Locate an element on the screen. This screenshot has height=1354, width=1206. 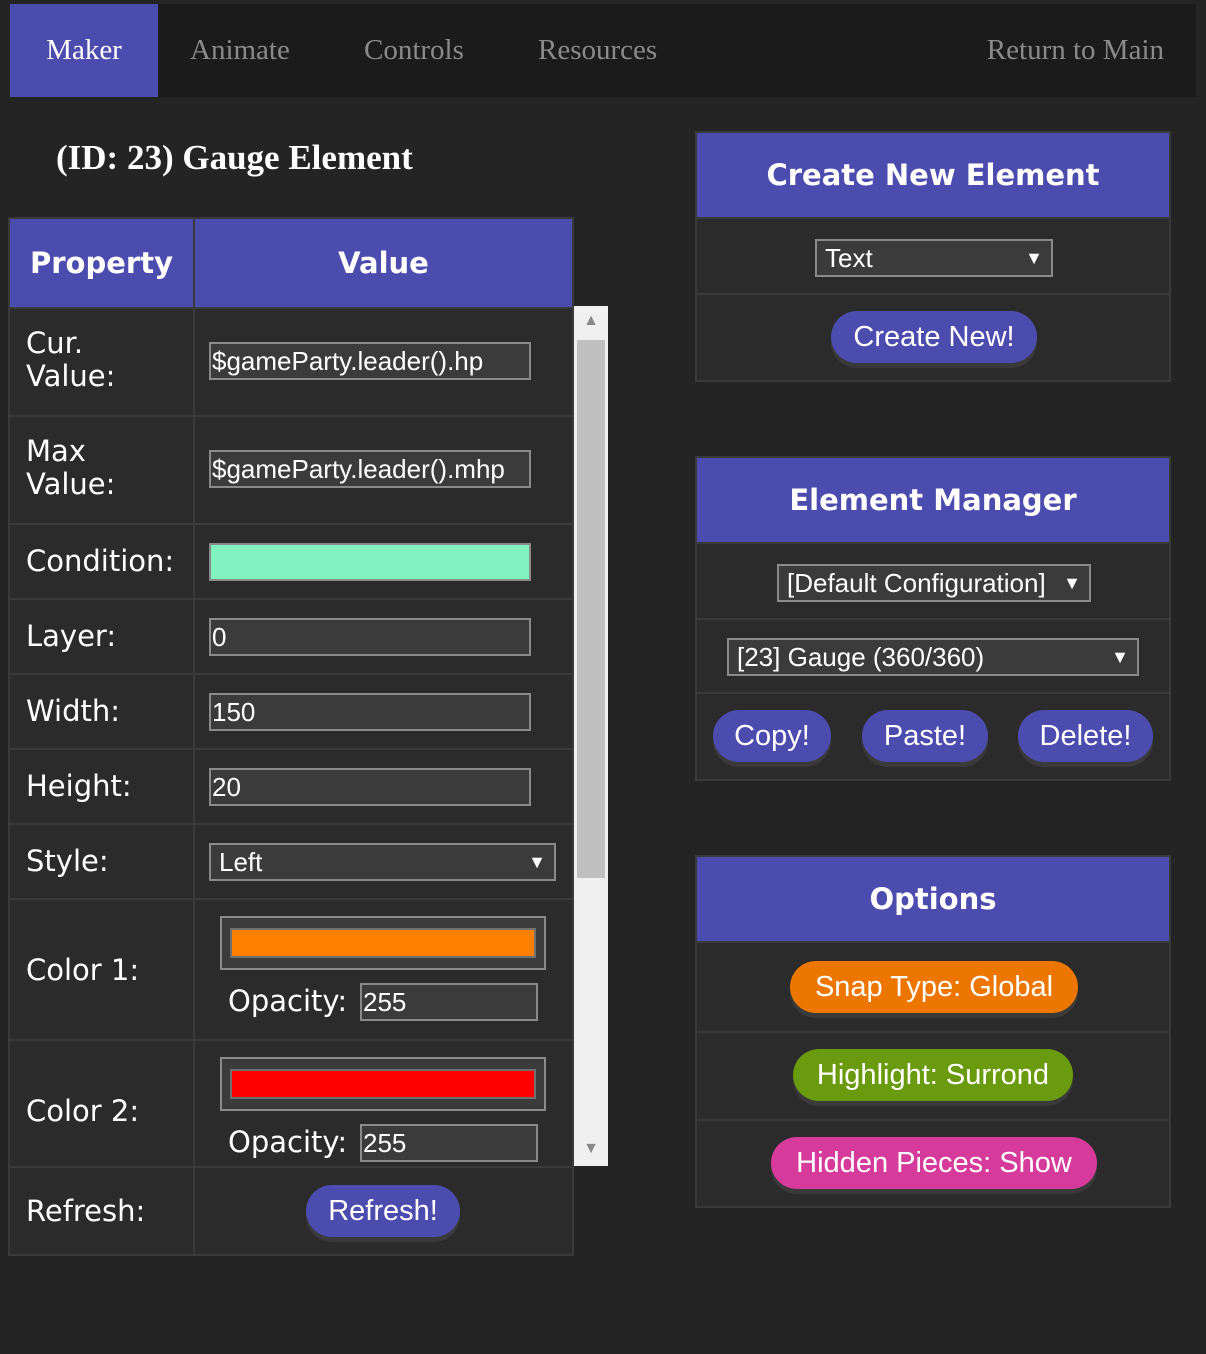
tab-animate: Animate is located at coordinates (240, 50).